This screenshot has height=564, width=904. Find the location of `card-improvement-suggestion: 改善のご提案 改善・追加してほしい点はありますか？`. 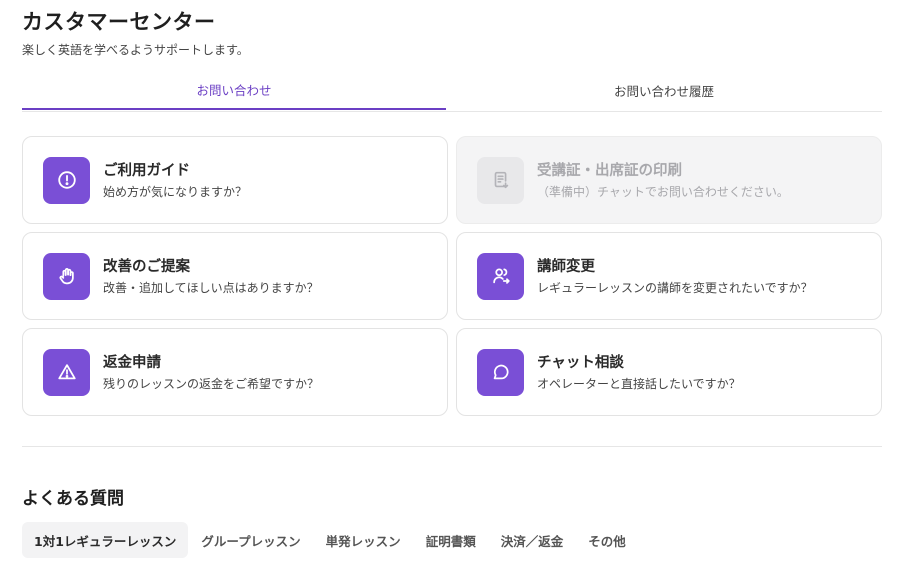

card-improvement-suggestion: 改善のご提案 改善・追加してほしい点はありますか？ is located at coordinates (235, 276).